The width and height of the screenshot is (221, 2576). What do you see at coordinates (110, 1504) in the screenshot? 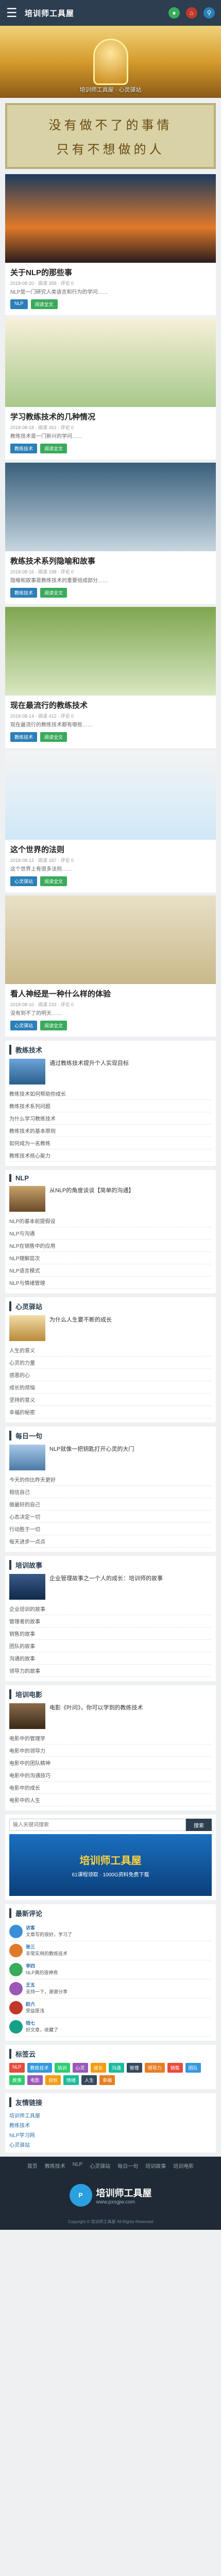
I see `list-item: 做最好的自己` at bounding box center [110, 1504].